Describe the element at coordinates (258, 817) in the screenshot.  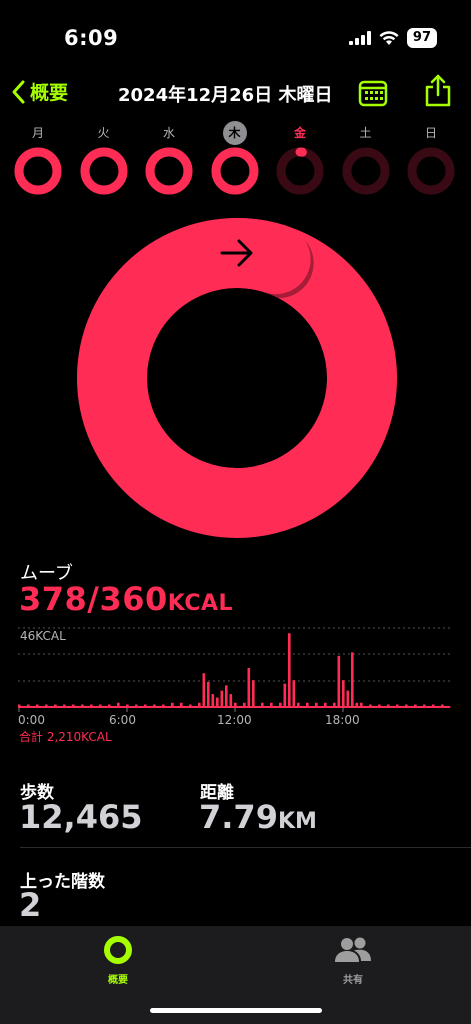
I see `distance-value: 7.79KM` at that location.